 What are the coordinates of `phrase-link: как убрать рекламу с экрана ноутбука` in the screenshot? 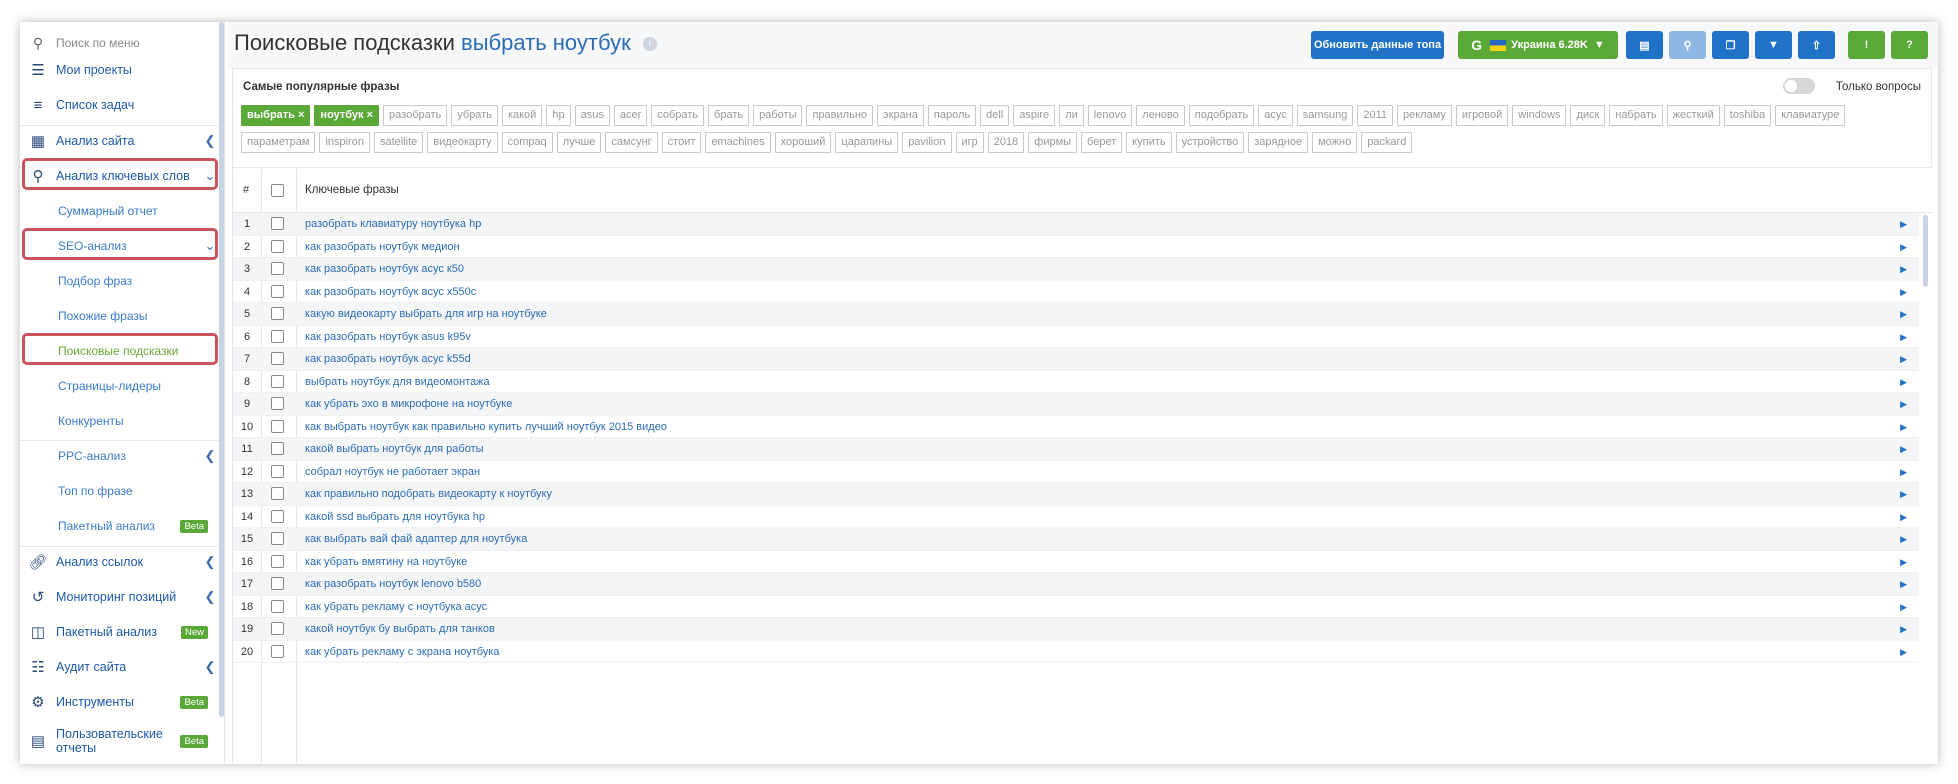 It's located at (402, 652).